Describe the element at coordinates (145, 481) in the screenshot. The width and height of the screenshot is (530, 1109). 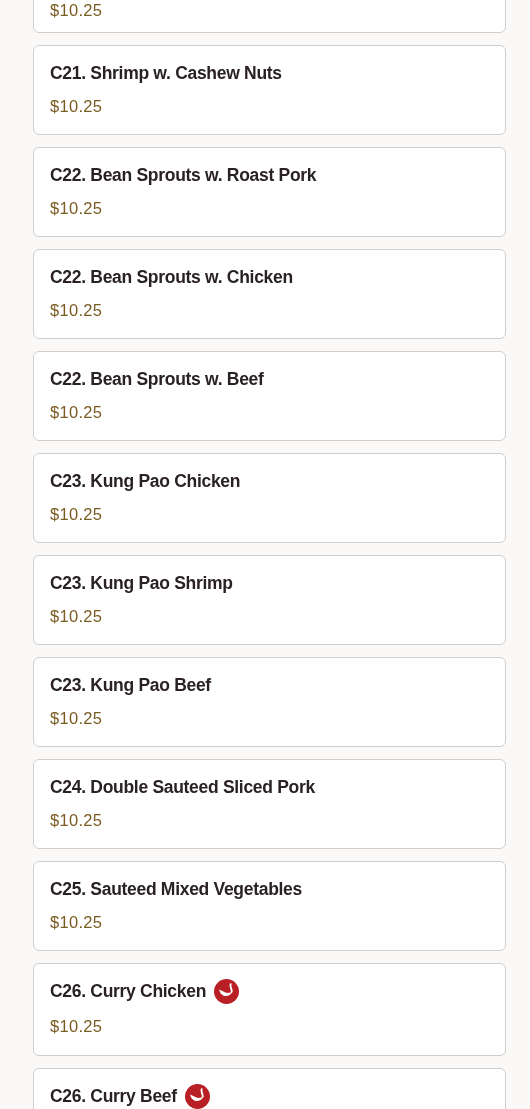
I see `dish-name: C23. Kung Pao Chicken` at that location.